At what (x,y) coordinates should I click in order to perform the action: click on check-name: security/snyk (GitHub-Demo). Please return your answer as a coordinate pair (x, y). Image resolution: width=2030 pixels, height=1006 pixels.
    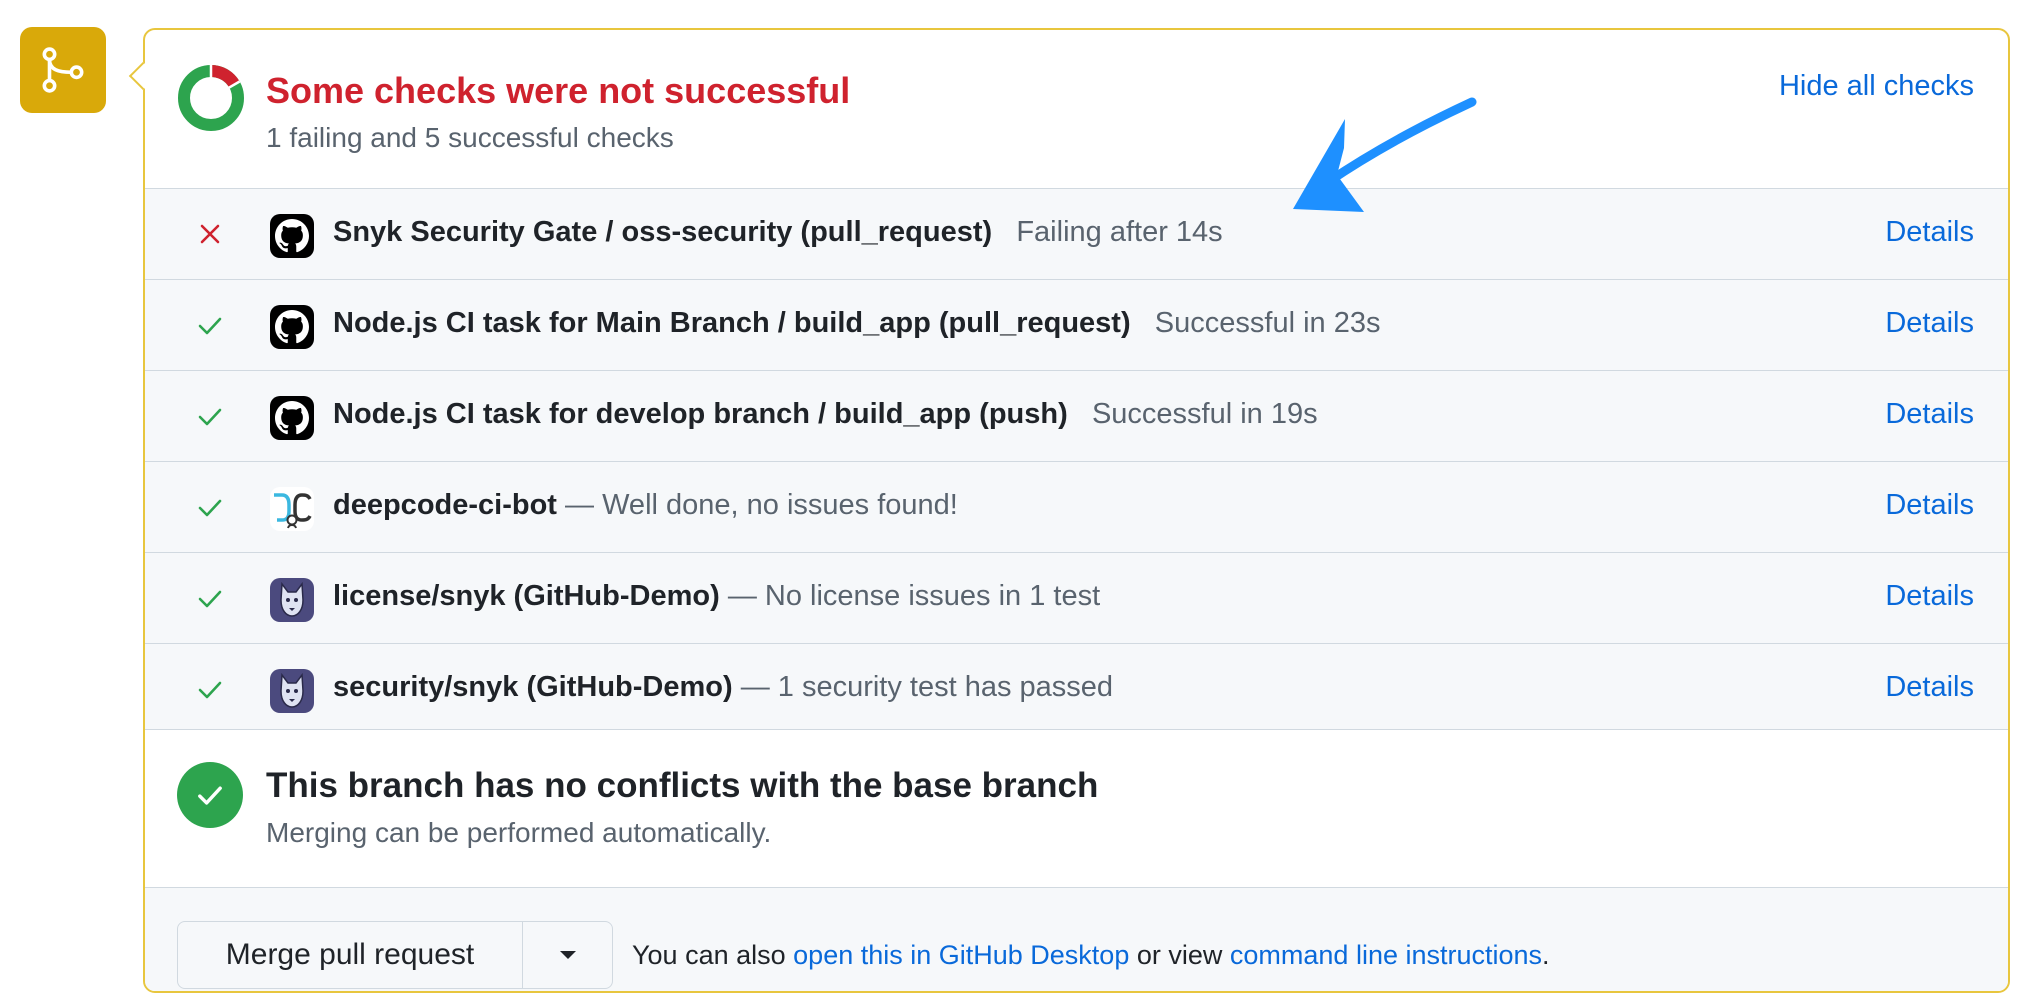
    Looking at the image, I should click on (533, 687).